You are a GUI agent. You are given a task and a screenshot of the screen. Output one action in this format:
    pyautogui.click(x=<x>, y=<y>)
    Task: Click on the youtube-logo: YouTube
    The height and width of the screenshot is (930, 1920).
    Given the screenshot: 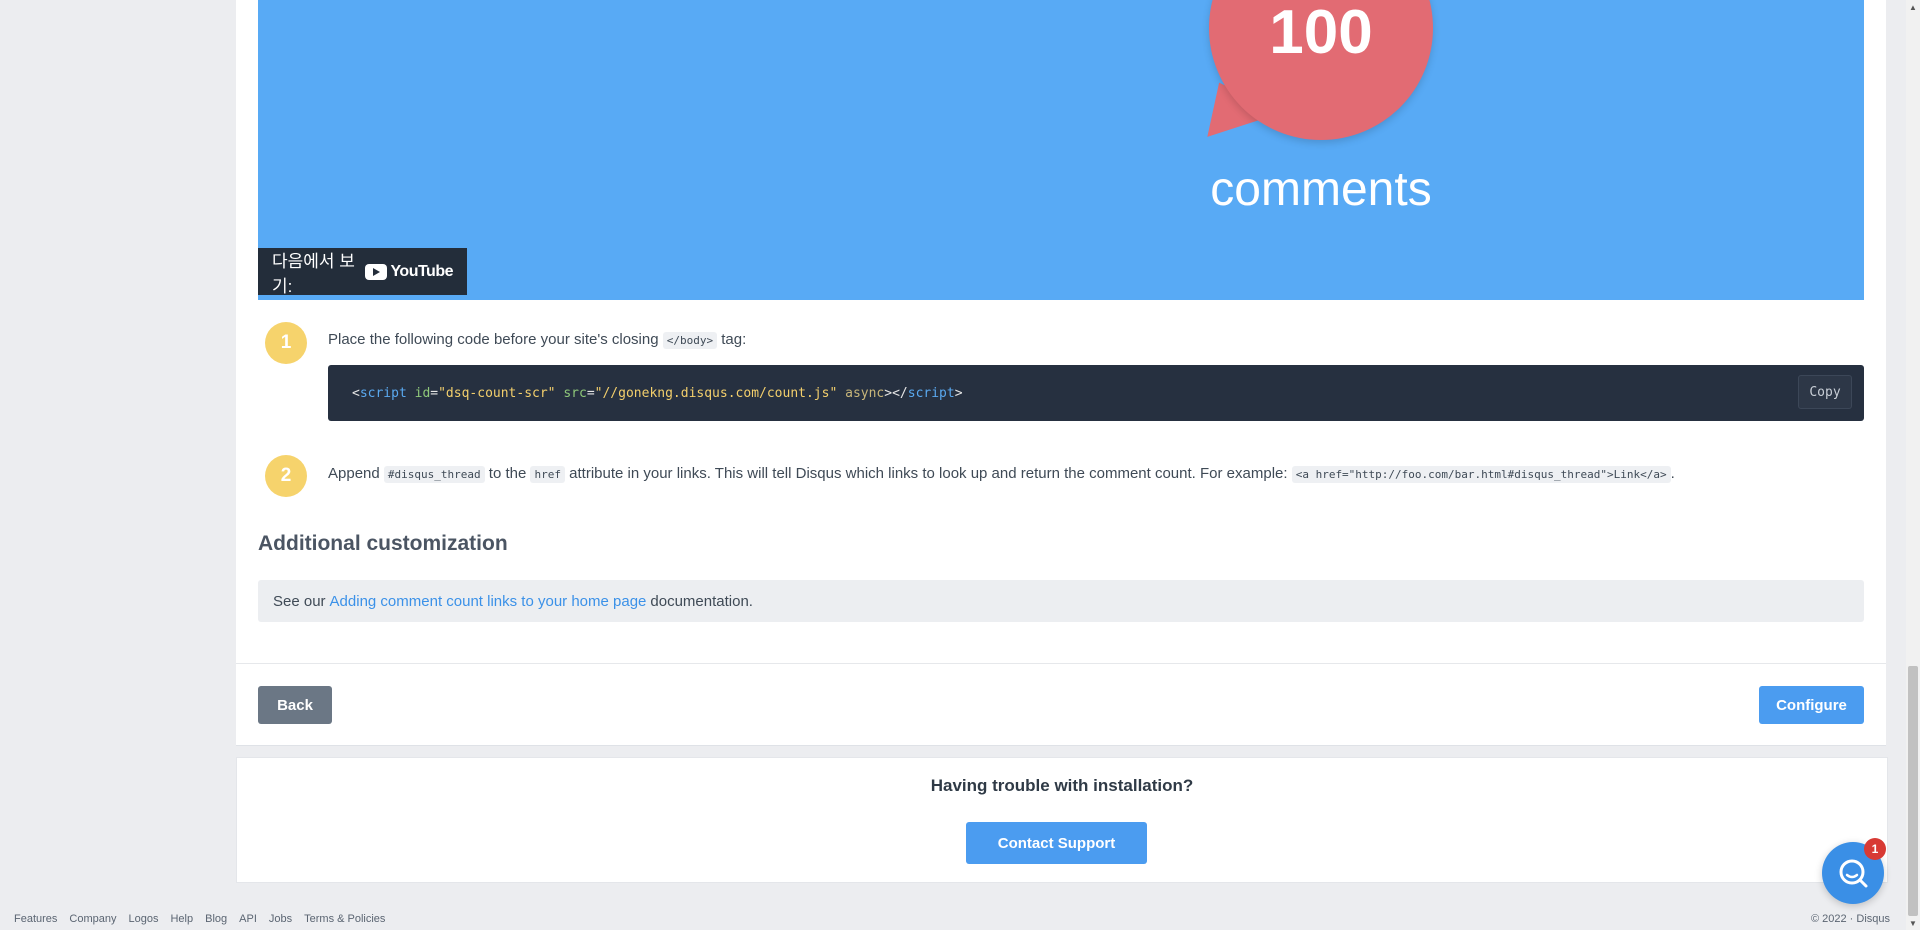 What is the action you would take?
    pyautogui.click(x=409, y=272)
    